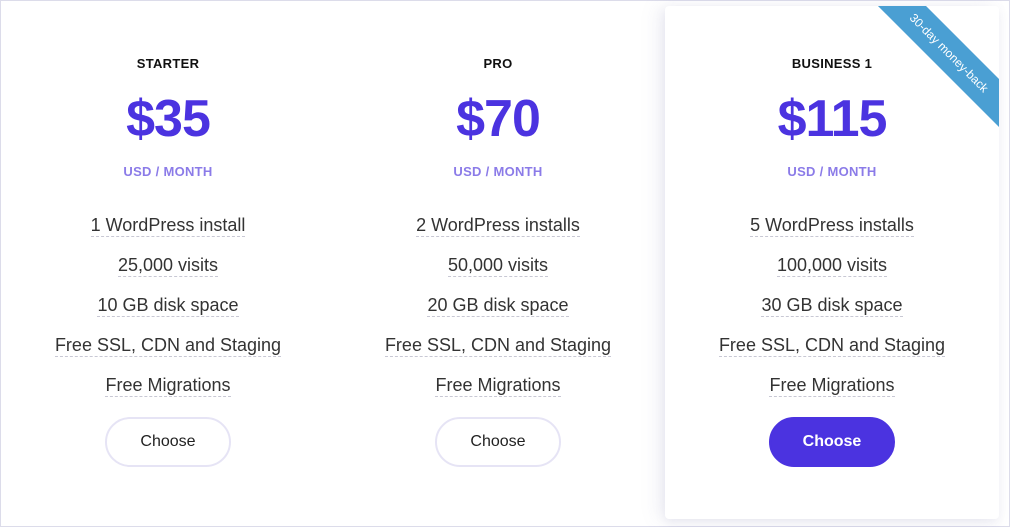 The height and width of the screenshot is (527, 1010). I want to click on feature-item: 5 WordPress installs, so click(832, 226).